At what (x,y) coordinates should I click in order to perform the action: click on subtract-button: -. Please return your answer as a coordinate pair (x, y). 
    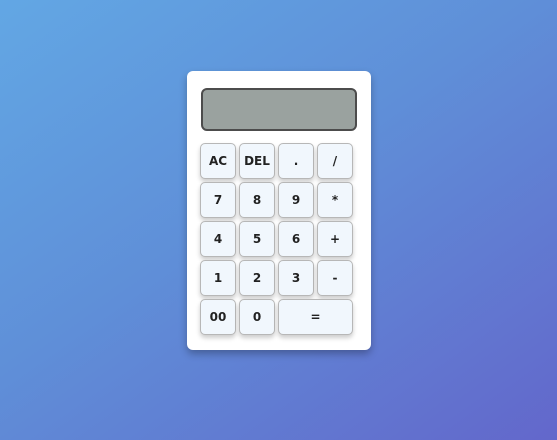
    Looking at the image, I should click on (335, 278).